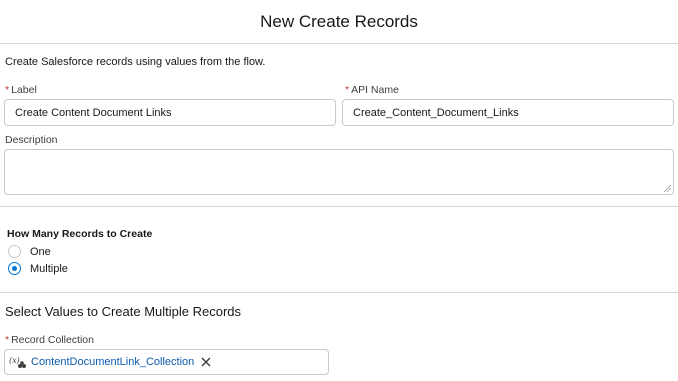  What do you see at coordinates (206, 362) in the screenshot?
I see `remove-pill-icon` at bounding box center [206, 362].